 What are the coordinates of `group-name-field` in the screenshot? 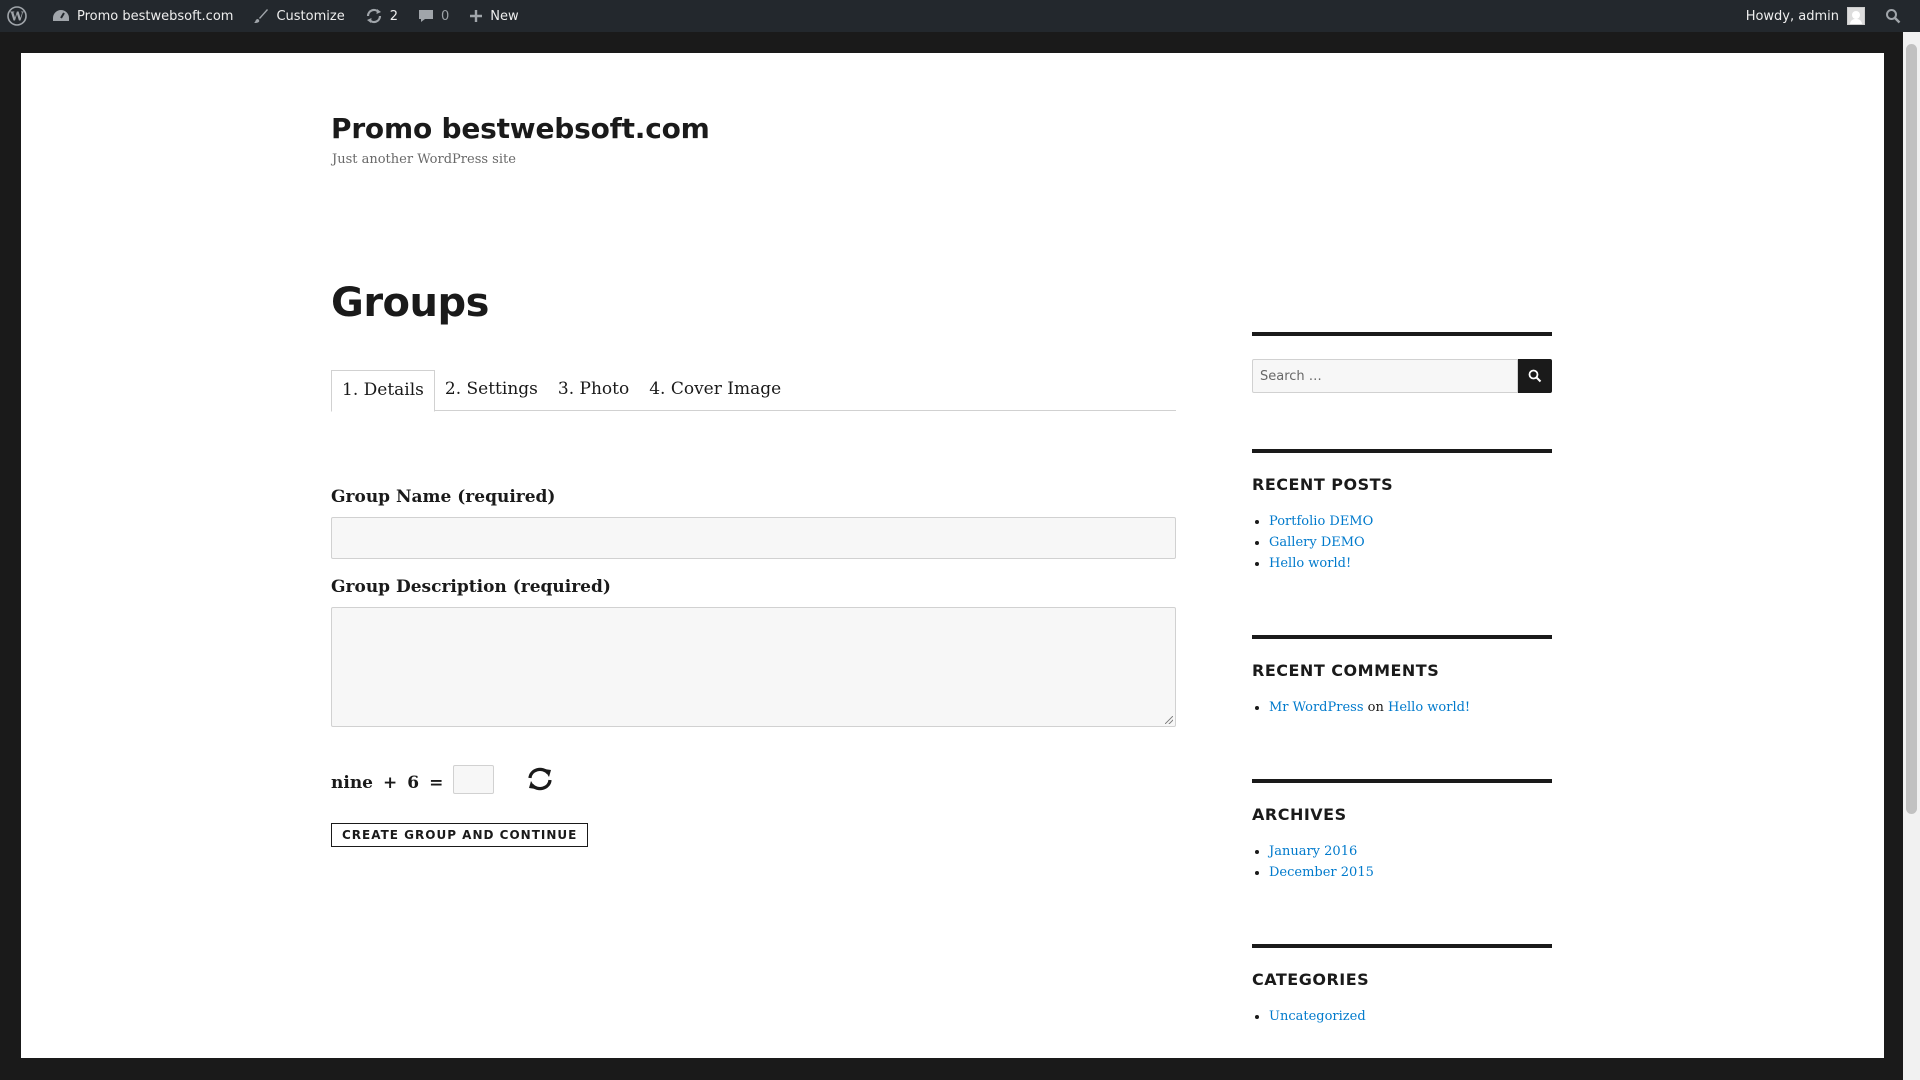 It's located at (753, 538).